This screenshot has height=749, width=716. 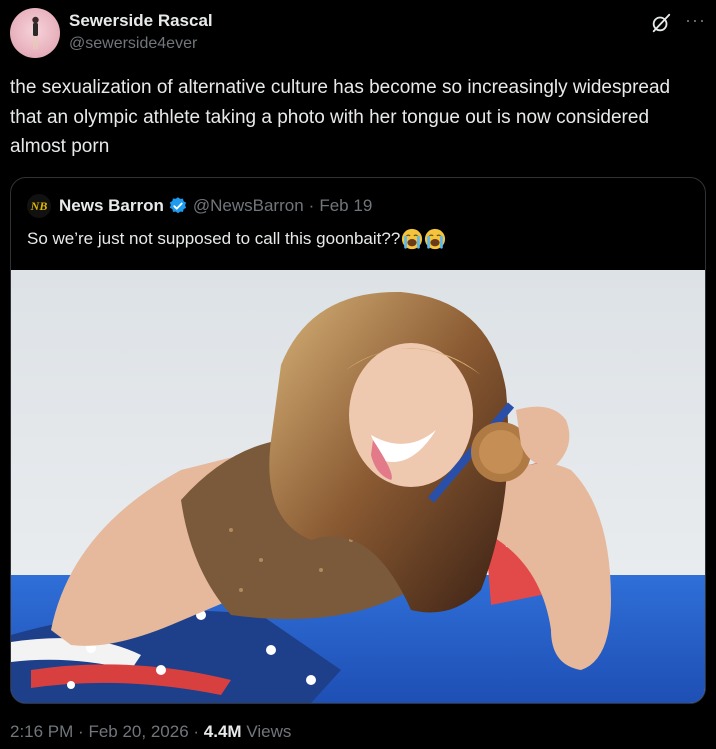 What do you see at coordinates (39, 206) in the screenshot?
I see `quoted-author-avatar: NB` at bounding box center [39, 206].